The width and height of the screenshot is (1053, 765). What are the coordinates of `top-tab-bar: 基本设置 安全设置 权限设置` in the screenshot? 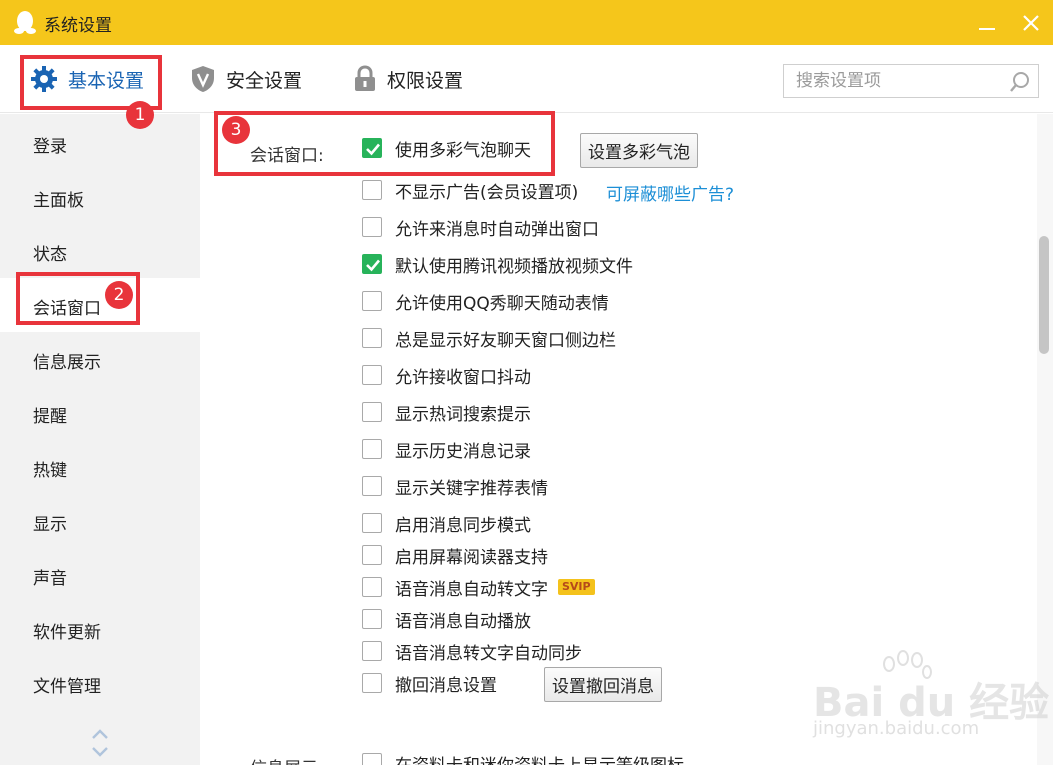 It's located at (526, 79).